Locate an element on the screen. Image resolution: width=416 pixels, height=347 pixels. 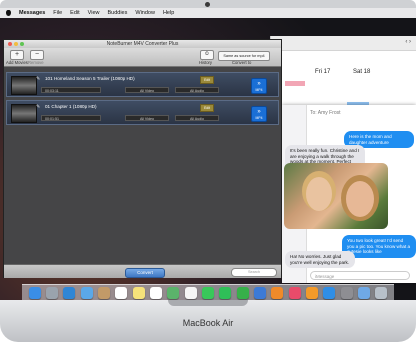
finder-icon is located at coordinates (34, 292).